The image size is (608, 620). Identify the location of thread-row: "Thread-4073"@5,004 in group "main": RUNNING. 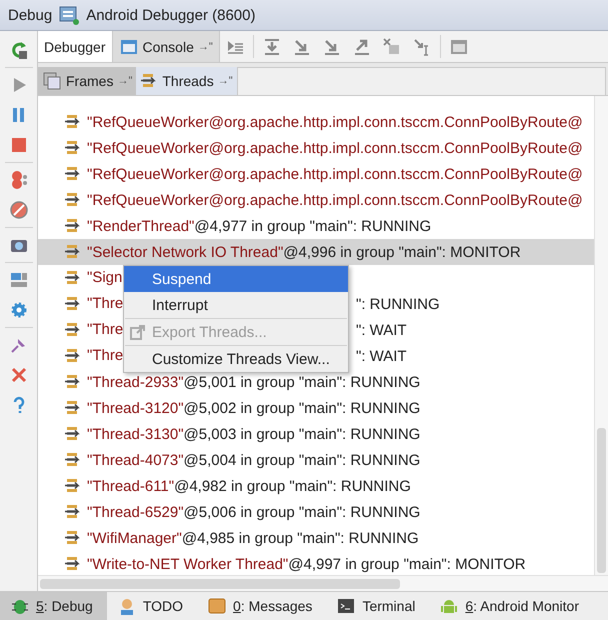
(316, 460).